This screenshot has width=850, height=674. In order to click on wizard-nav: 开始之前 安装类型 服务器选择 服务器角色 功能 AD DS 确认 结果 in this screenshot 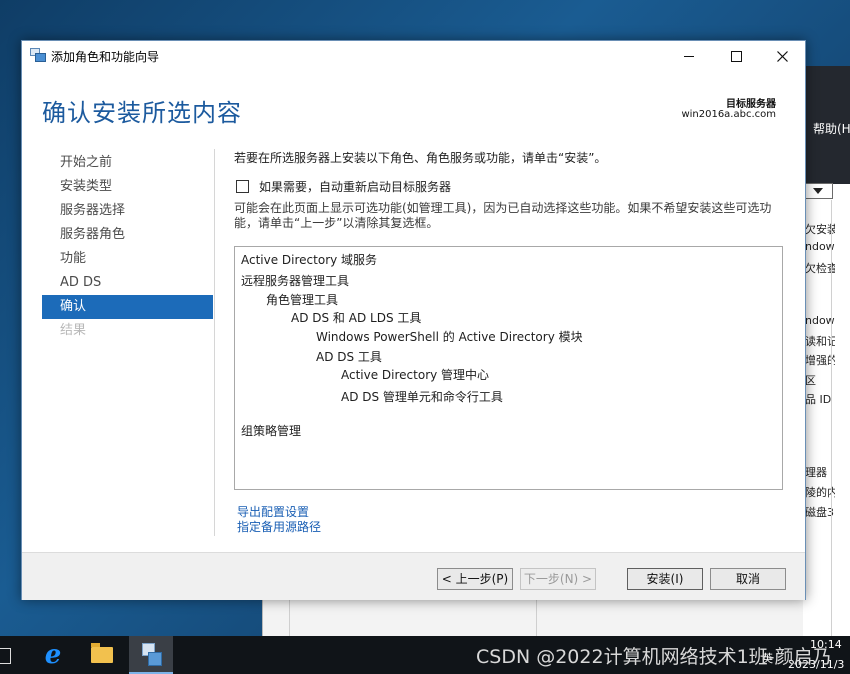, I will do `click(127, 247)`.